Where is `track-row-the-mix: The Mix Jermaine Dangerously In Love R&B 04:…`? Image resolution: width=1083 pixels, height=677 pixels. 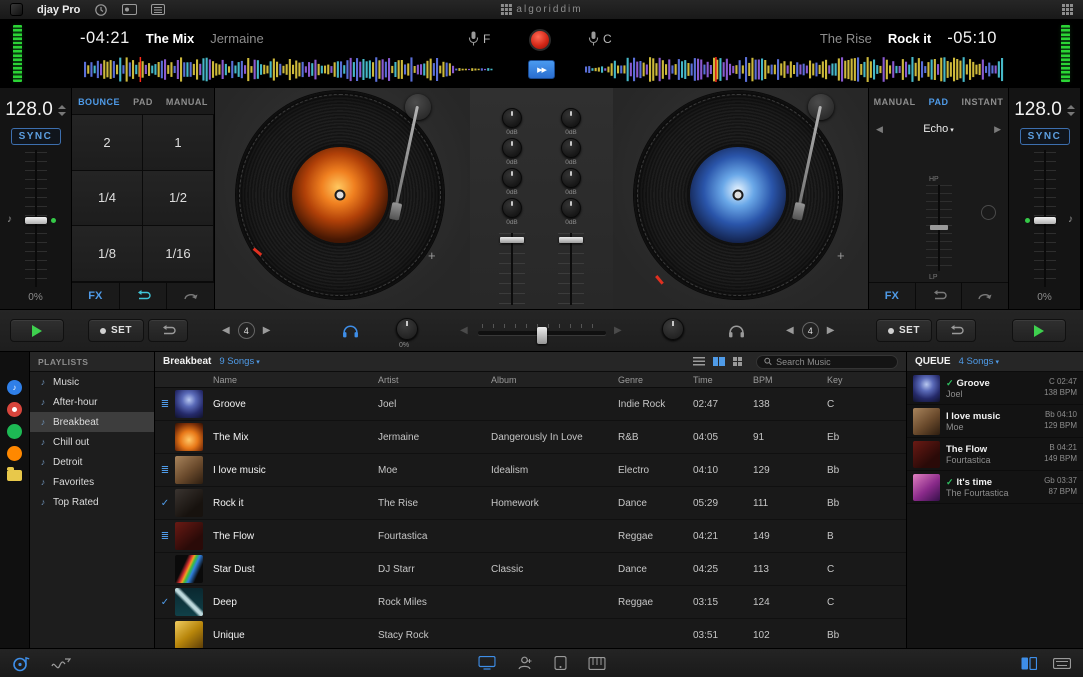 track-row-the-mix: The Mix Jermaine Dangerously In Love R&B 04:… is located at coordinates (530, 437).